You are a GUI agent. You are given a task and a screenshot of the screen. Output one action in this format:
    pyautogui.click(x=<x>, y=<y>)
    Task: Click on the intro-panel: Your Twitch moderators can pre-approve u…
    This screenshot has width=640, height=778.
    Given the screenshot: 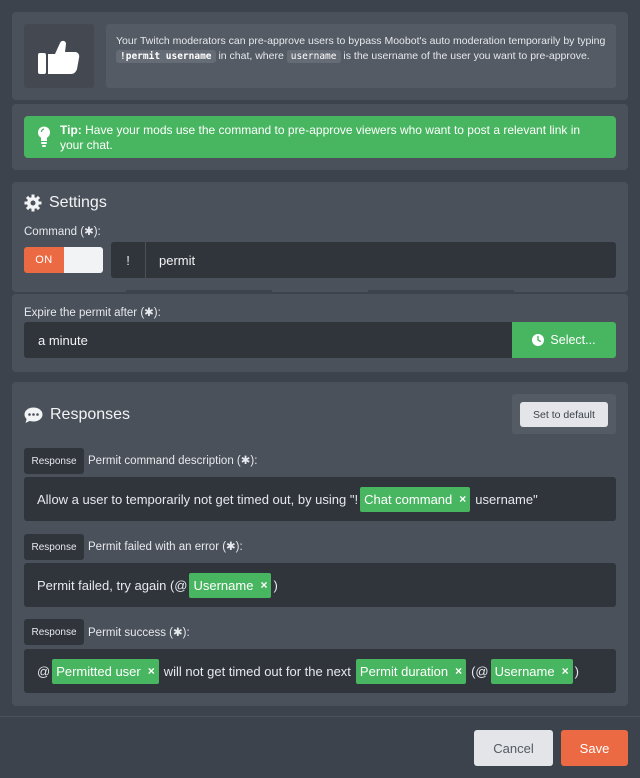 What is the action you would take?
    pyautogui.click(x=320, y=56)
    